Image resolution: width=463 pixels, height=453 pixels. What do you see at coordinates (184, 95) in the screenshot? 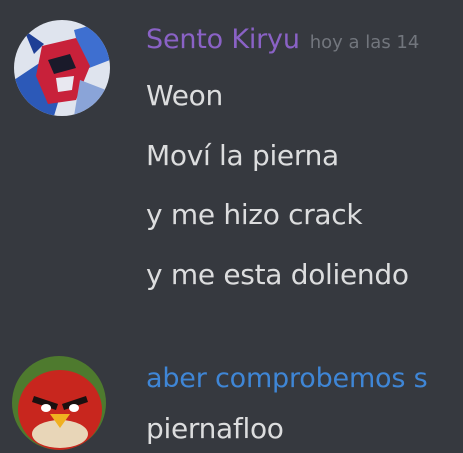
I see `message-text: Weon` at bounding box center [184, 95].